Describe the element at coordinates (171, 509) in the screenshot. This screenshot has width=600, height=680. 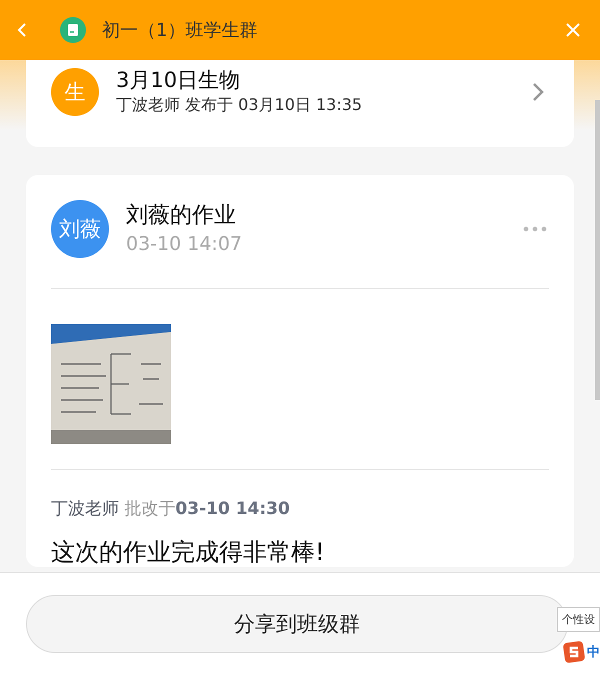
I see `review-info: 丁波老师 批改于03-10 14:30` at that location.